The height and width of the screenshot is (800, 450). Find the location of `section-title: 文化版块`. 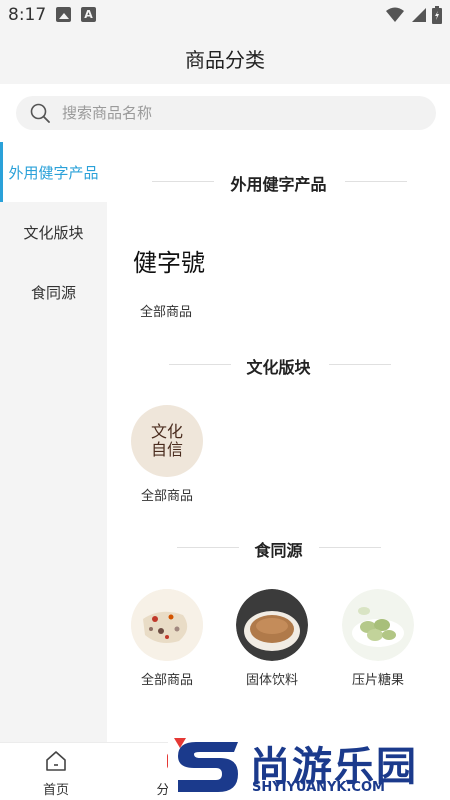

section-title: 文化版块 is located at coordinates (278, 367).